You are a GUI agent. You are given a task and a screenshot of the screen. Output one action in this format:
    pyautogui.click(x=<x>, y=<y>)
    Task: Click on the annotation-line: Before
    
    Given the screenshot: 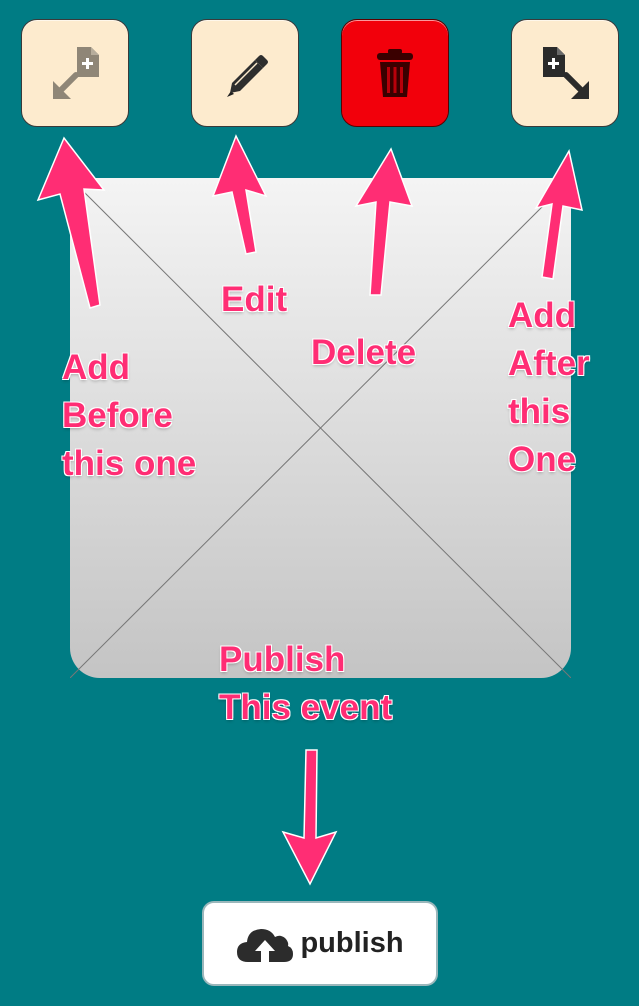 What is the action you would take?
    pyautogui.click(x=117, y=415)
    